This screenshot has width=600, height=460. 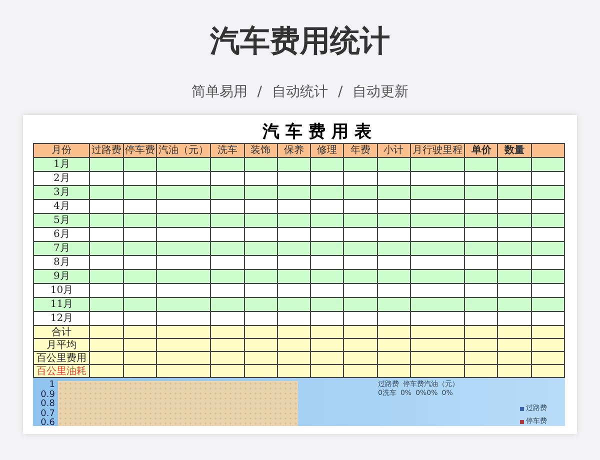 I want to click on subtitle-text: 简单易用, so click(x=219, y=92).